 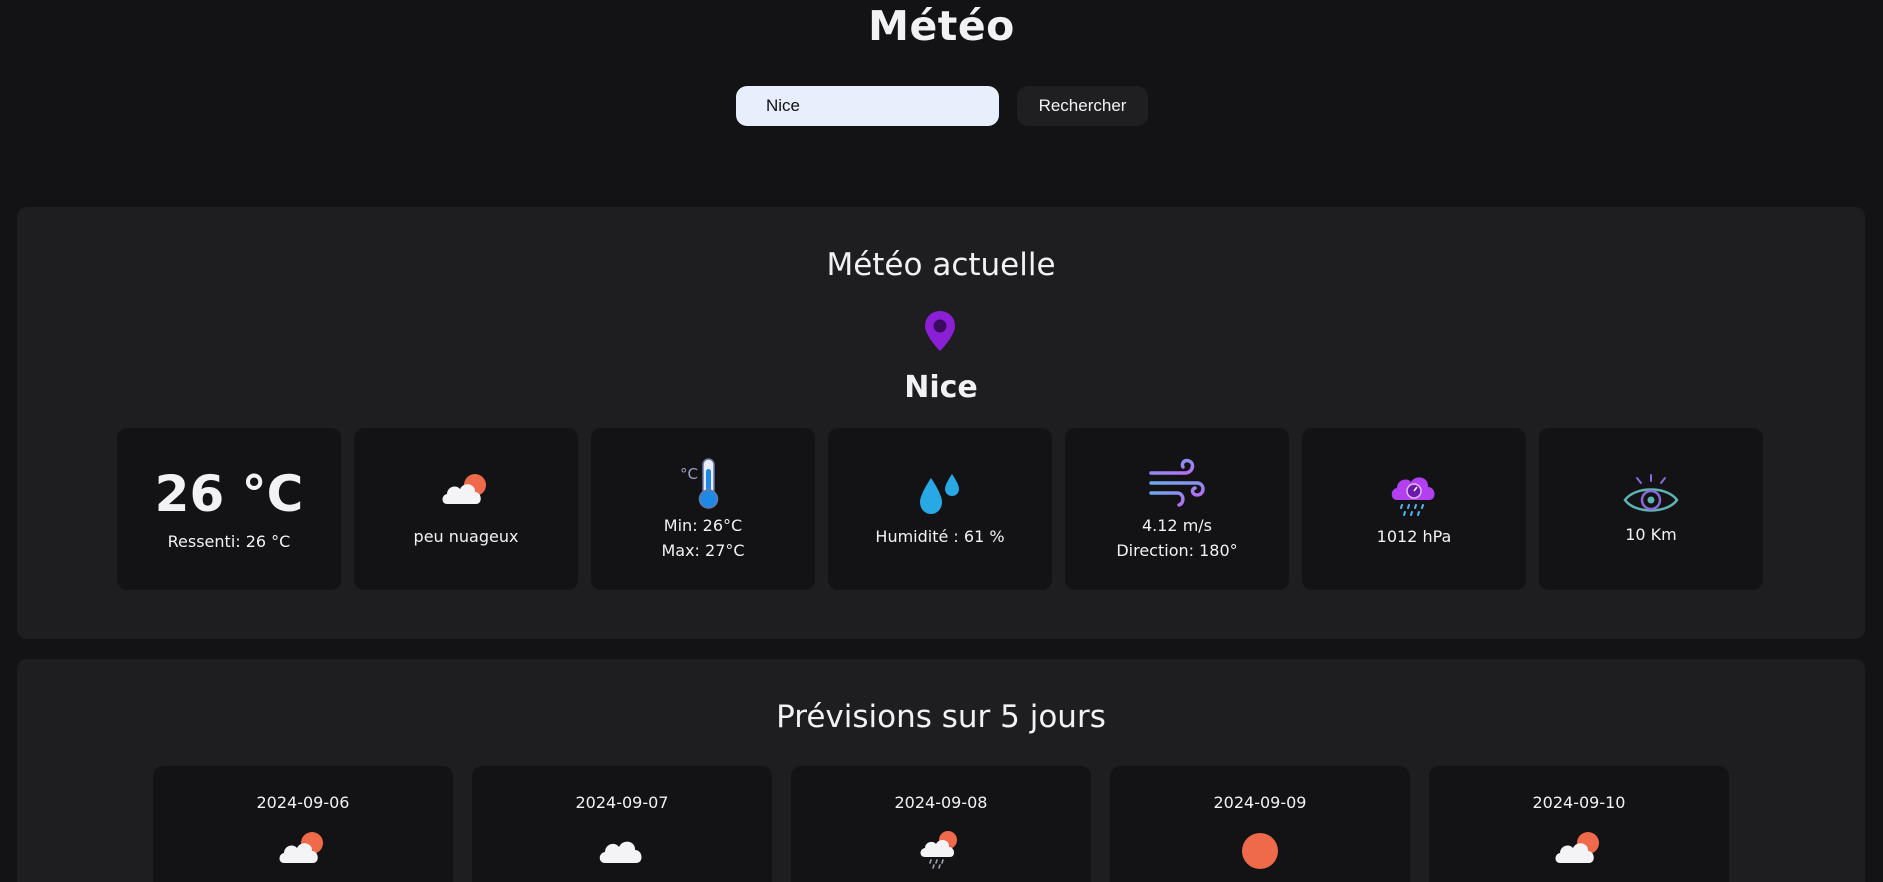 What do you see at coordinates (940, 331) in the screenshot?
I see `location-pin-icon` at bounding box center [940, 331].